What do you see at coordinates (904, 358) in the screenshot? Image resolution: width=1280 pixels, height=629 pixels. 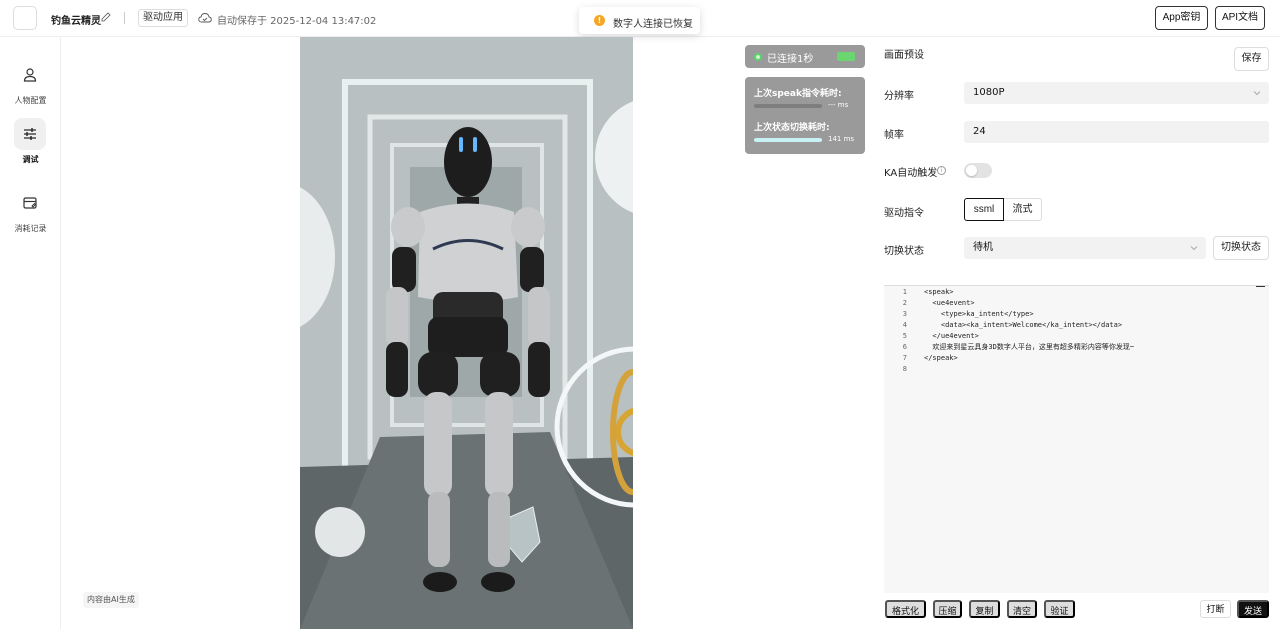 I see `line-number: 7` at bounding box center [904, 358].